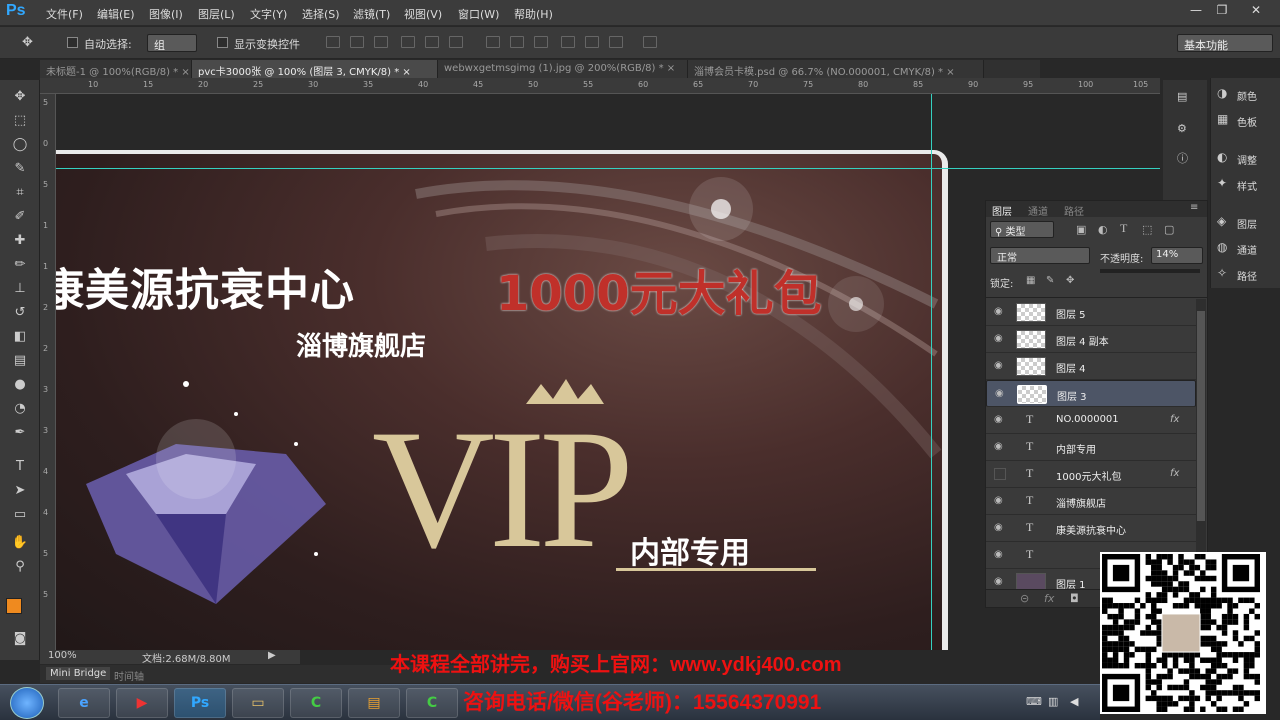 The height and width of the screenshot is (720, 1280). What do you see at coordinates (258, 703) in the screenshot?
I see `taskbar-explorer-icon: ▭` at bounding box center [258, 703].